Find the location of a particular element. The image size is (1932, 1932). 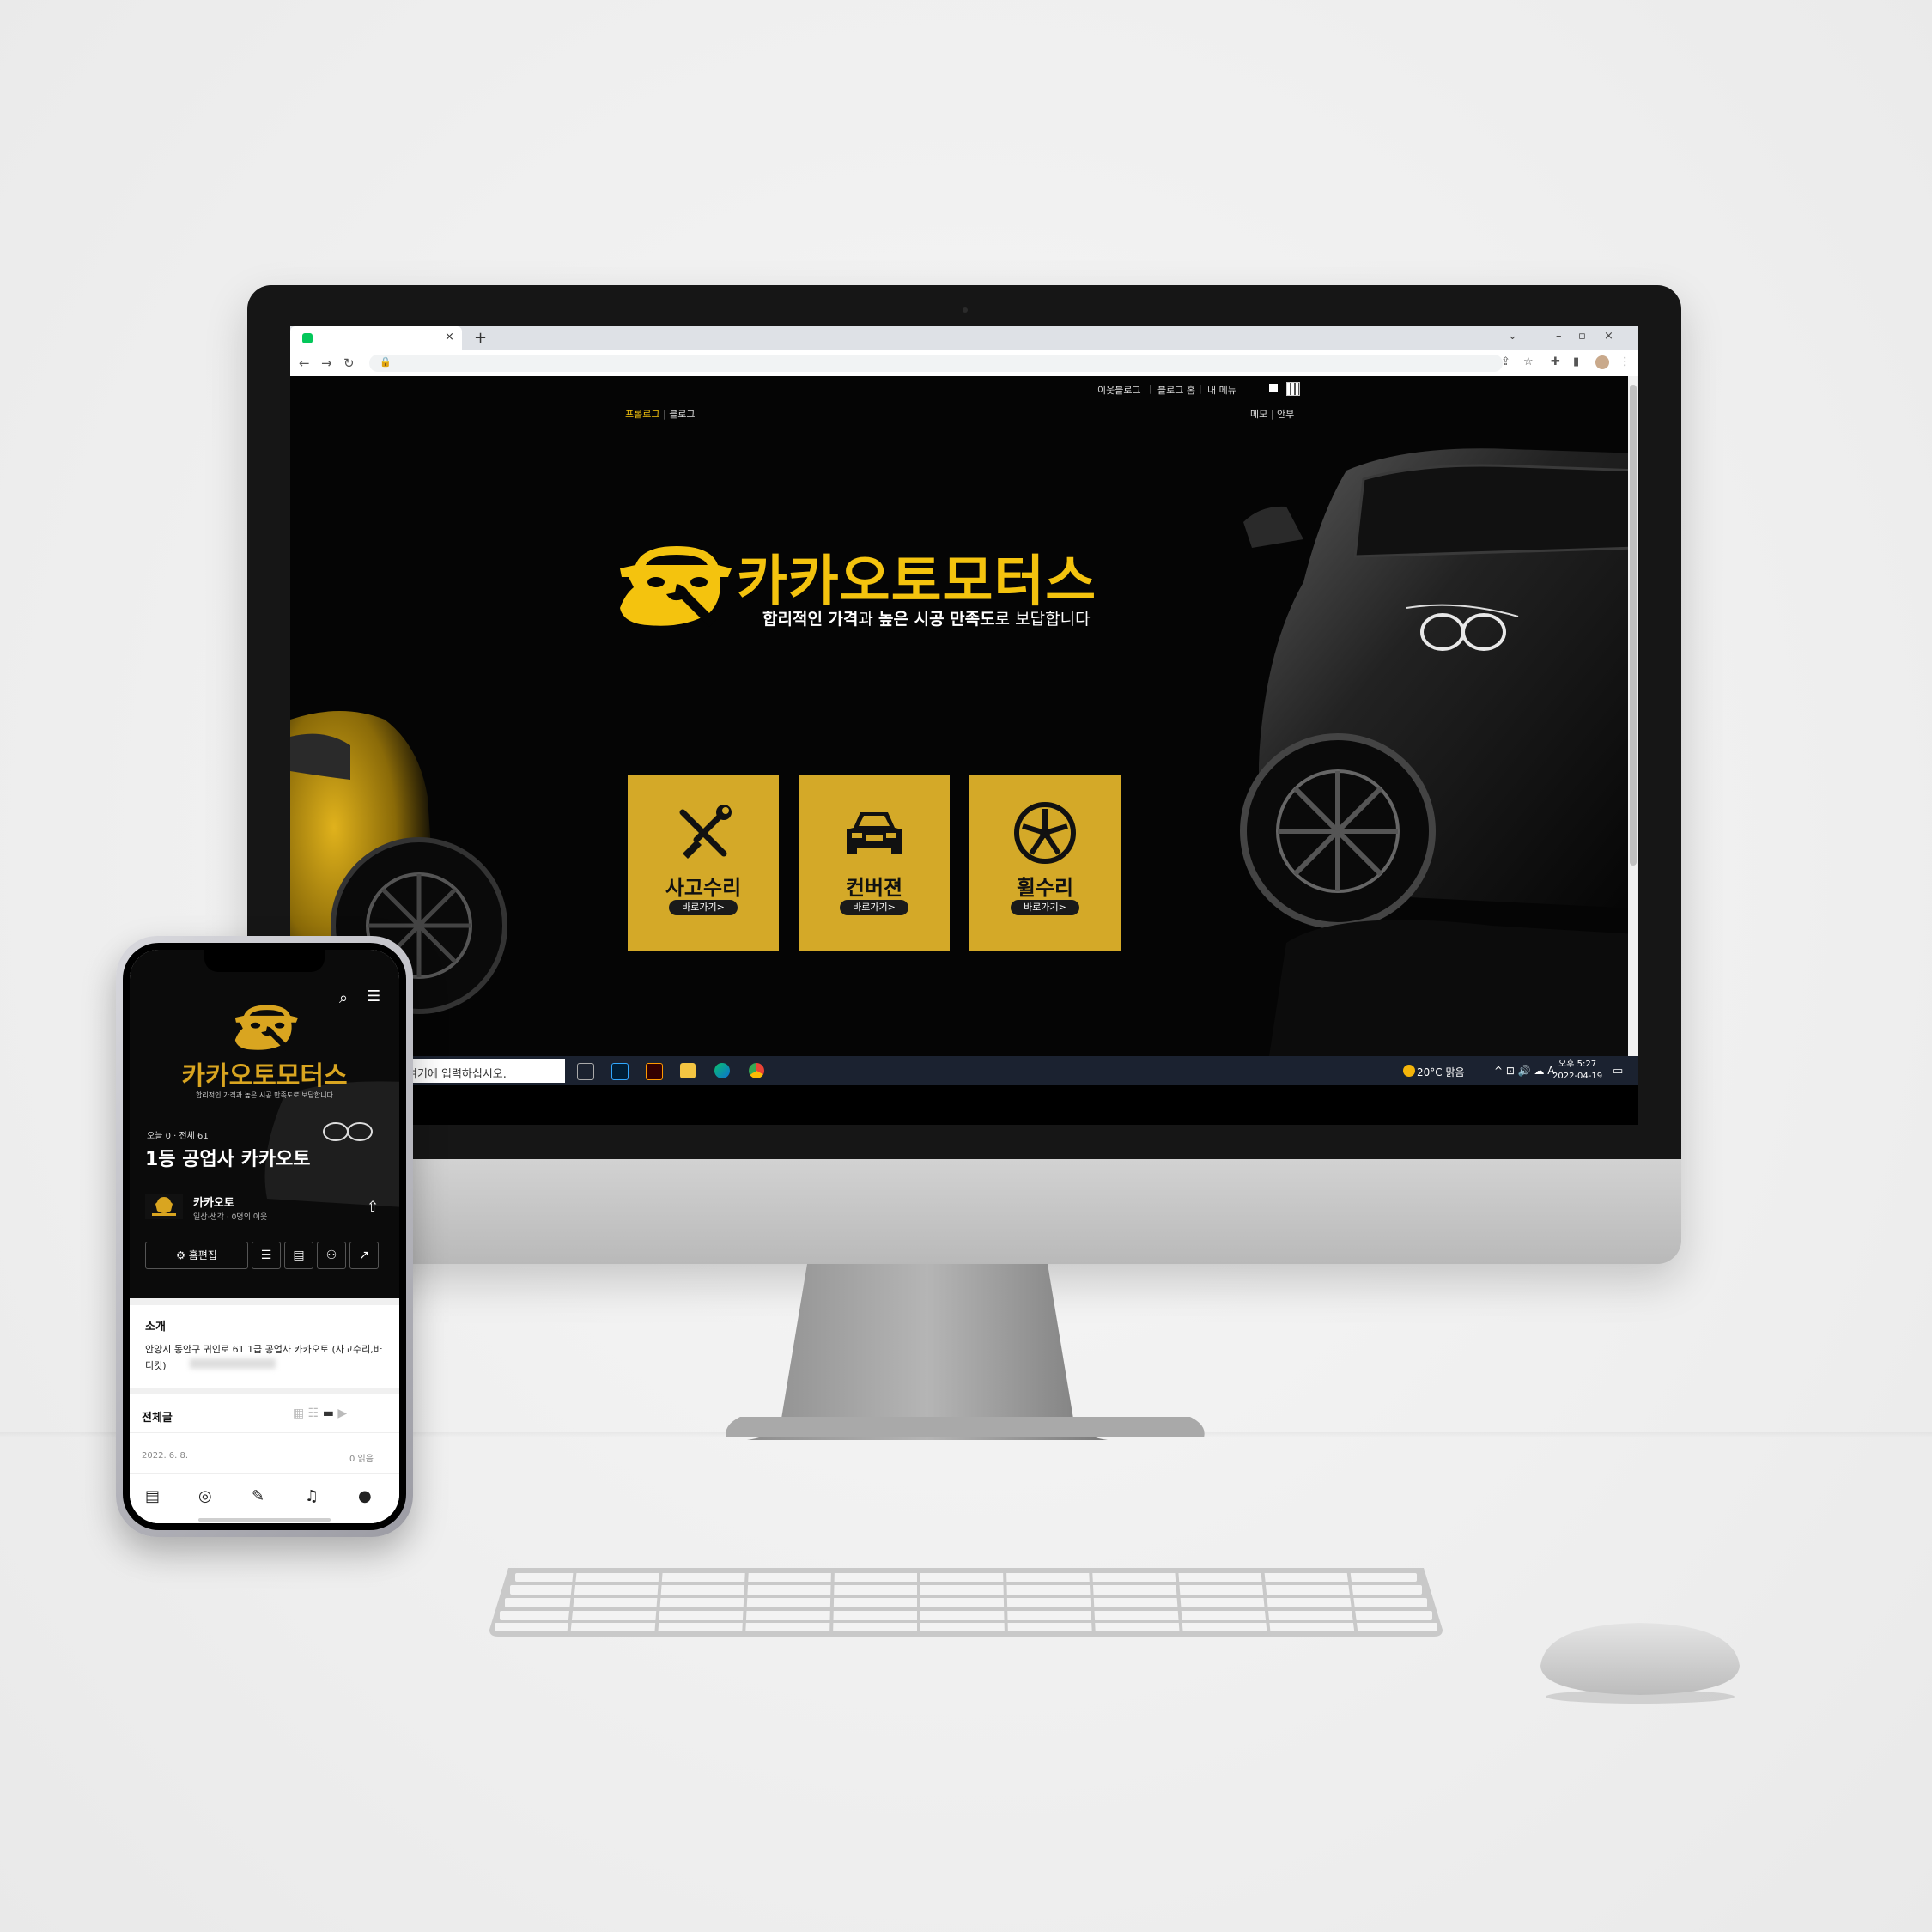

notification-center-icon: ▭ is located at coordinates (1618, 1071).